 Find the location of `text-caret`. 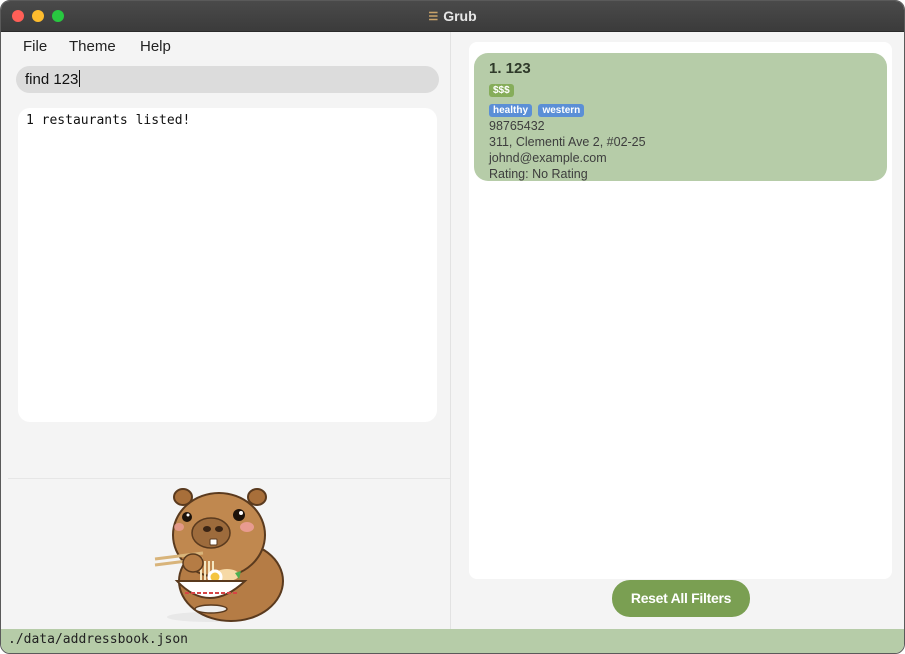

text-caret is located at coordinates (80, 78).